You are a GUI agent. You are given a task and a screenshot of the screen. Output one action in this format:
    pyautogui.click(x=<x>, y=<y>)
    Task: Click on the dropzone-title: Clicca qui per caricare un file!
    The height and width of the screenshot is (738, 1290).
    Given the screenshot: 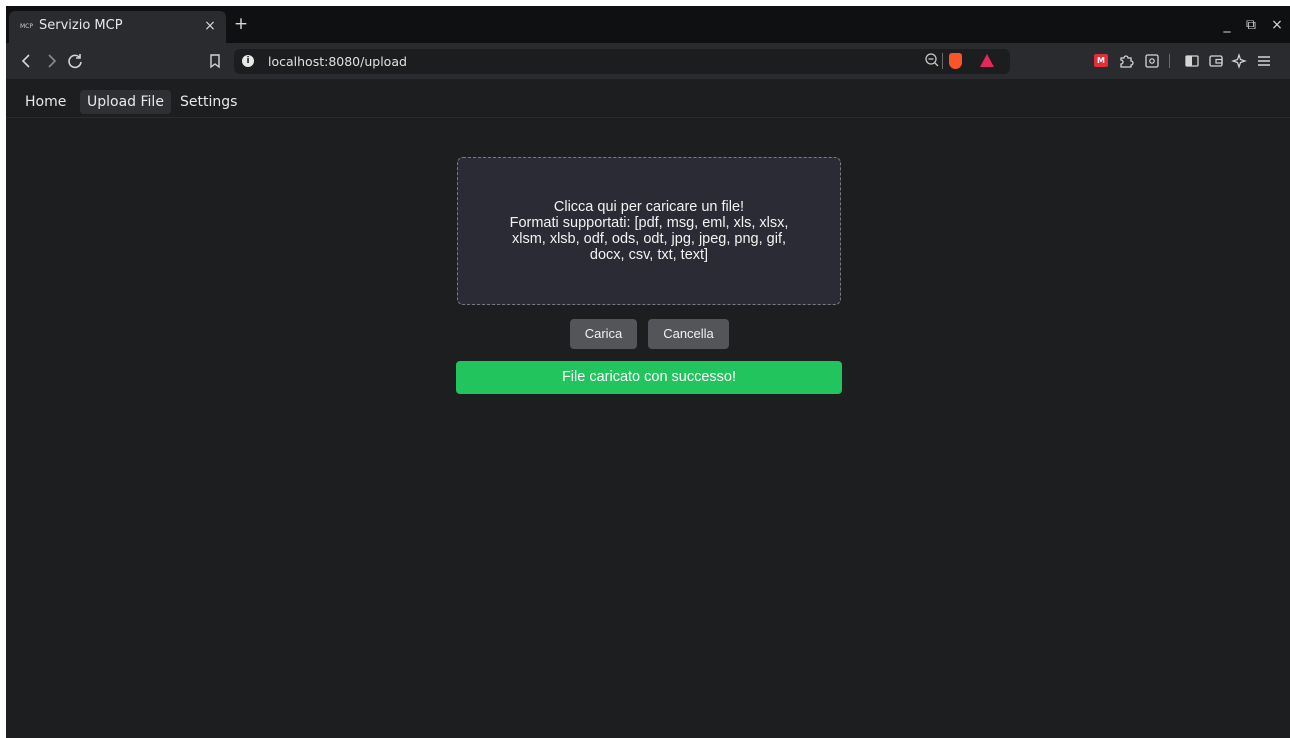 What is the action you would take?
    pyautogui.click(x=649, y=207)
    